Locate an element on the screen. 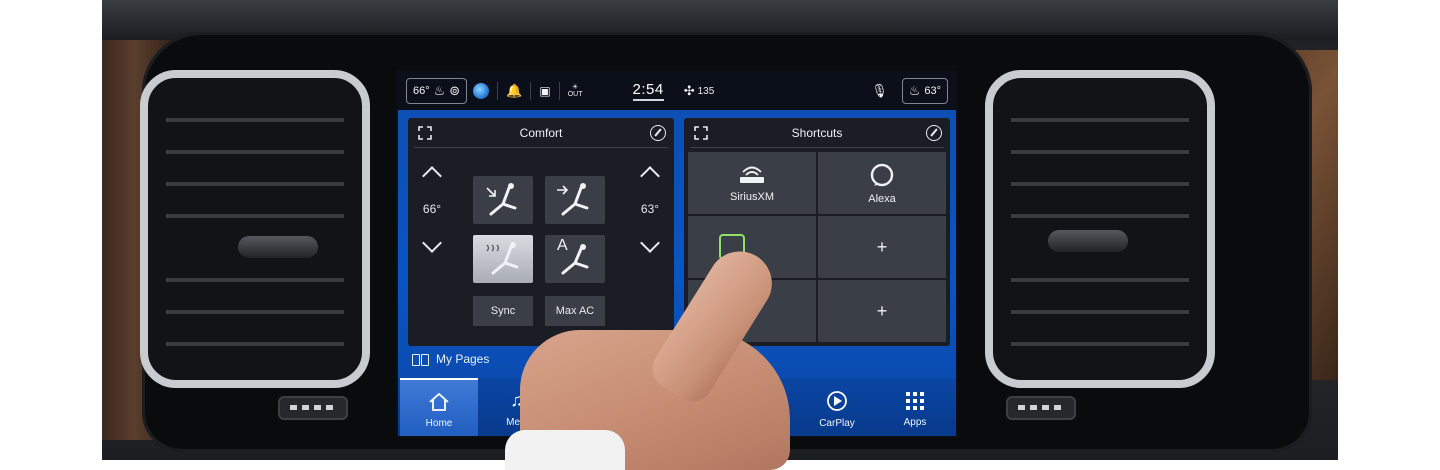 This screenshot has height=470, width=1440. heated-seat-icon: ♨ is located at coordinates (439, 90).